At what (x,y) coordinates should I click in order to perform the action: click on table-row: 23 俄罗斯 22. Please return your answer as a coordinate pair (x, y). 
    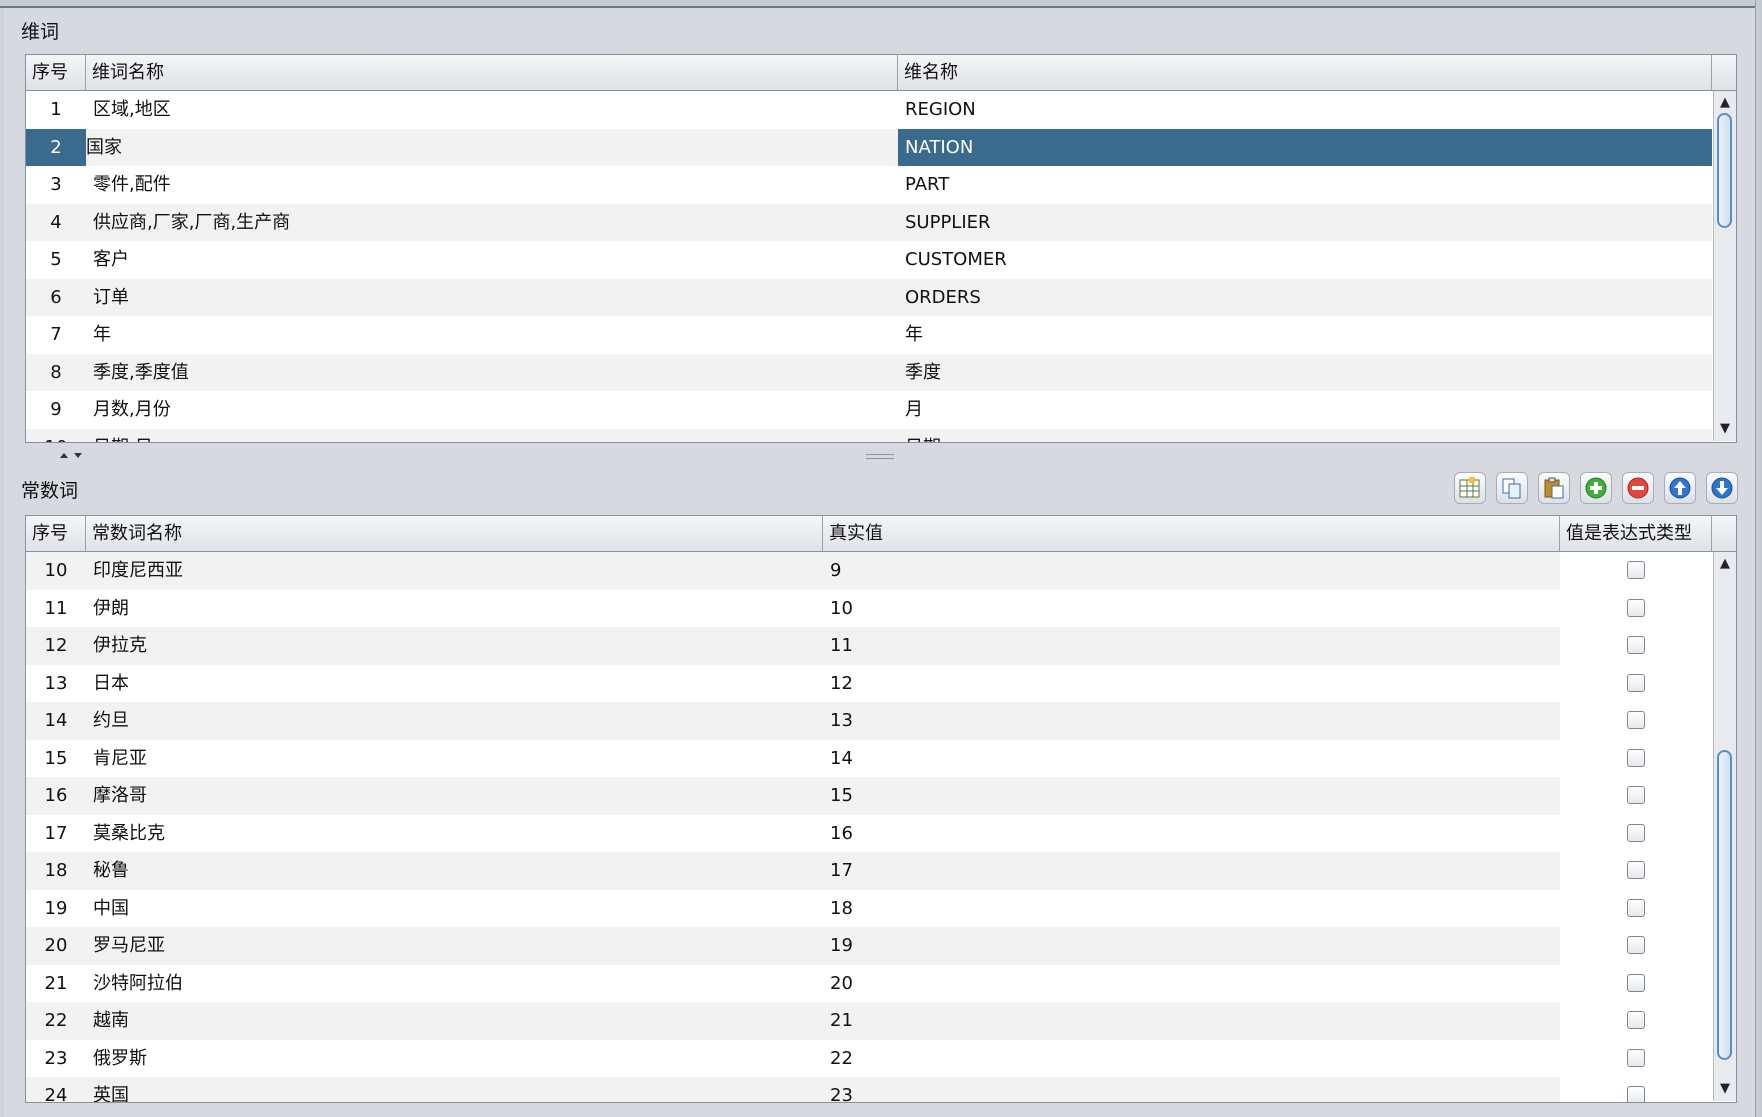
    Looking at the image, I should click on (869, 1058).